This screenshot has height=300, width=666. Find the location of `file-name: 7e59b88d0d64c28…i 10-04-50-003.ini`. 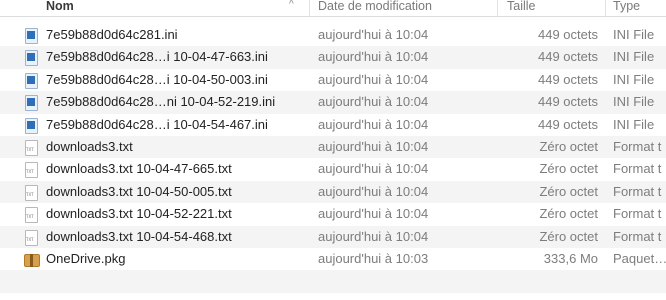

file-name: 7e59b88d0d64c28…i 10-04-50-003.ini is located at coordinates (157, 79).